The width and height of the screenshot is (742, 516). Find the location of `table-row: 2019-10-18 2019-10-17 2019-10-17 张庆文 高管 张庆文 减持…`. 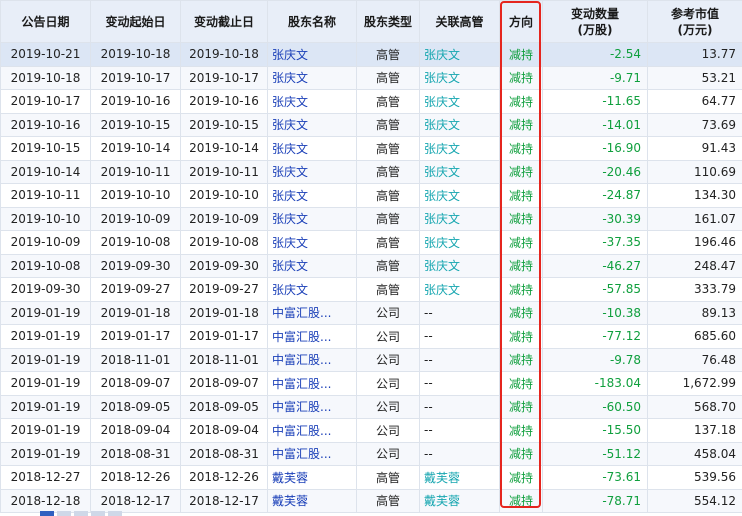

table-row: 2019-10-18 2019-10-17 2019-10-17 张庆文 高管 张庆文 减持… is located at coordinates (371, 77).